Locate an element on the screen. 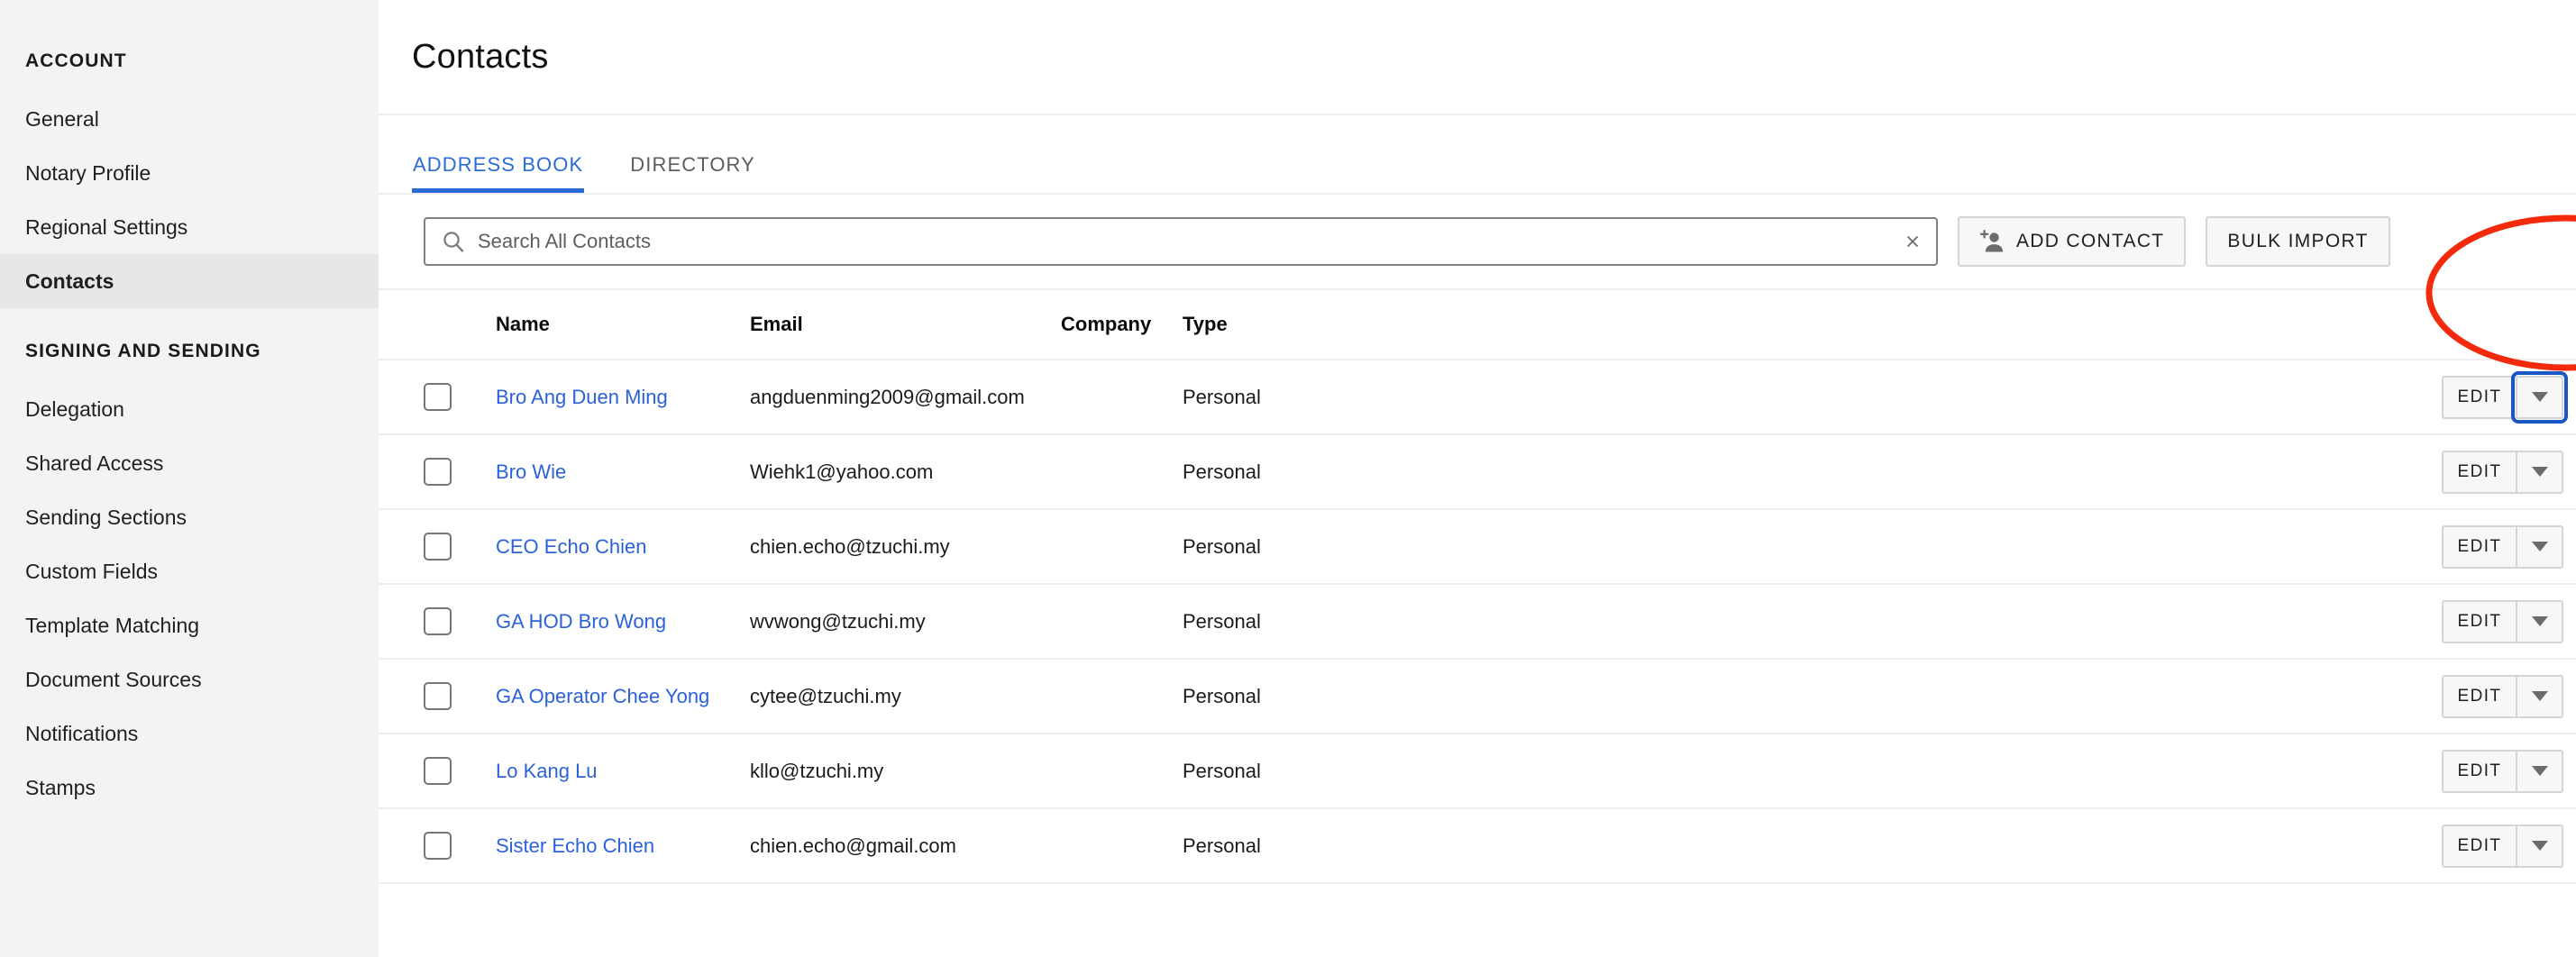  row-name-cell: GA Operator Chee Yong is located at coordinates (623, 696).